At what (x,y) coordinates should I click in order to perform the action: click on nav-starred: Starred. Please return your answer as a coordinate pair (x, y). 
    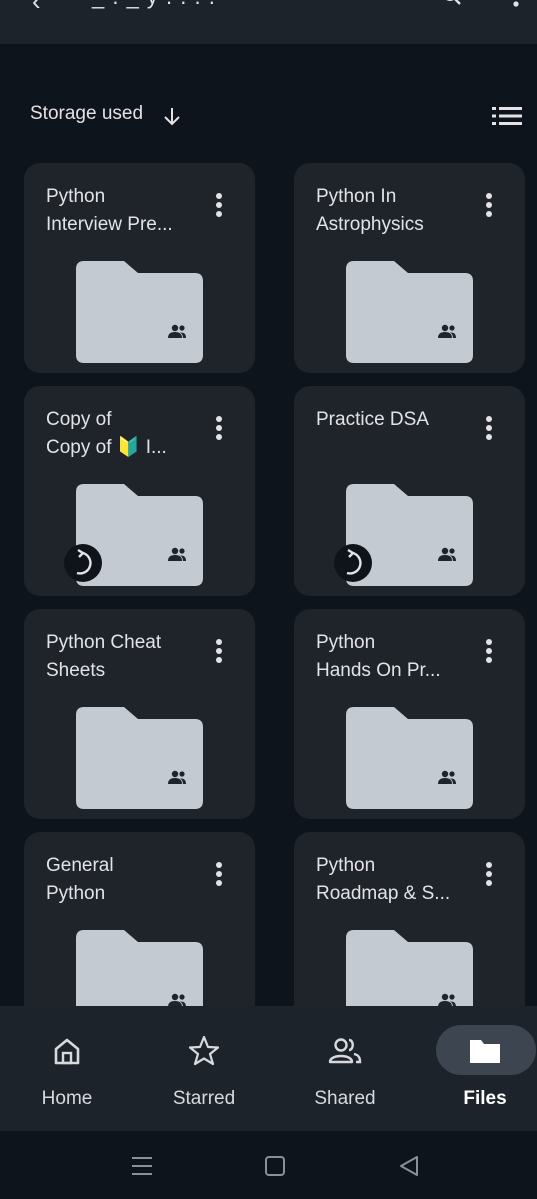
    Looking at the image, I should click on (204, 1068).